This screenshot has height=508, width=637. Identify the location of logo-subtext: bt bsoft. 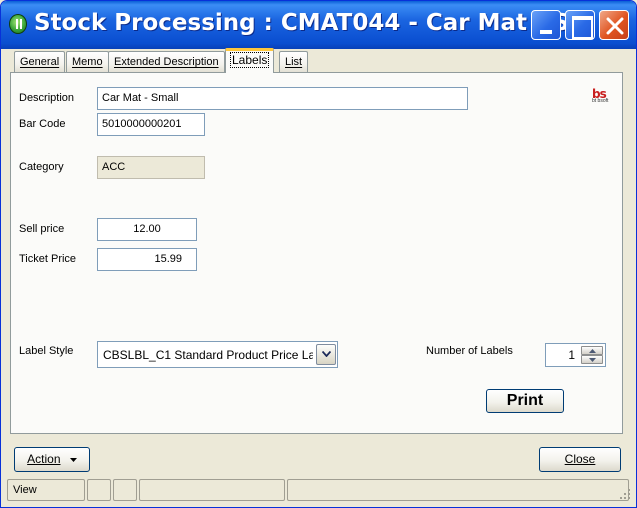
(600, 101).